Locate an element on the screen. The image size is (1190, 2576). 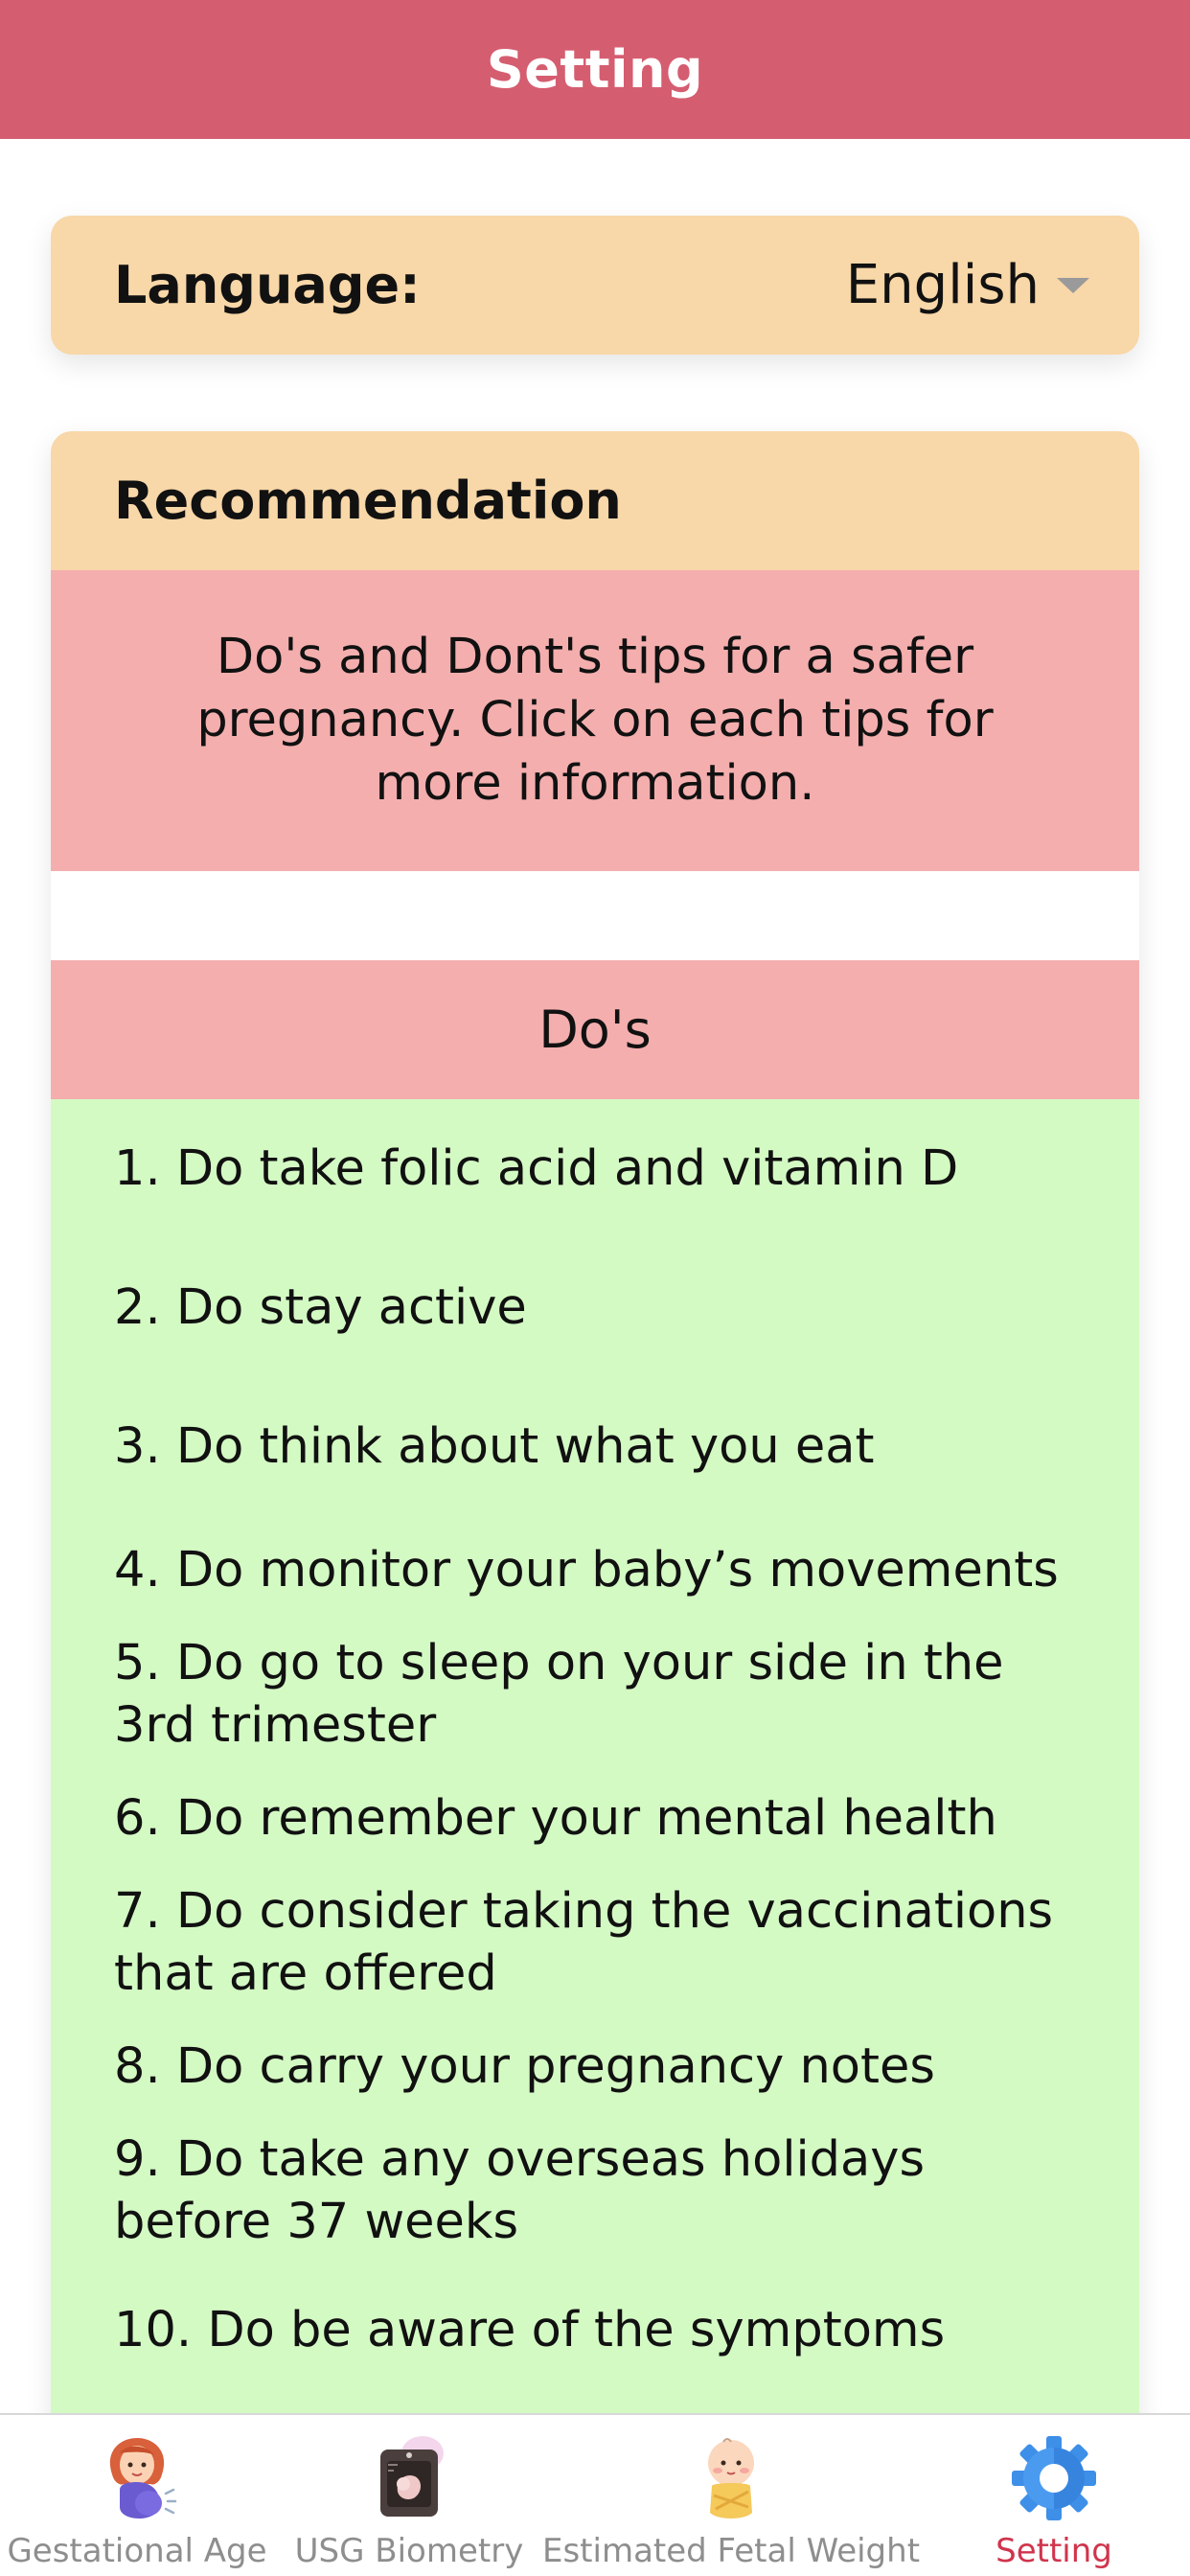
tab-label: USG Biometry is located at coordinates (409, 2551).